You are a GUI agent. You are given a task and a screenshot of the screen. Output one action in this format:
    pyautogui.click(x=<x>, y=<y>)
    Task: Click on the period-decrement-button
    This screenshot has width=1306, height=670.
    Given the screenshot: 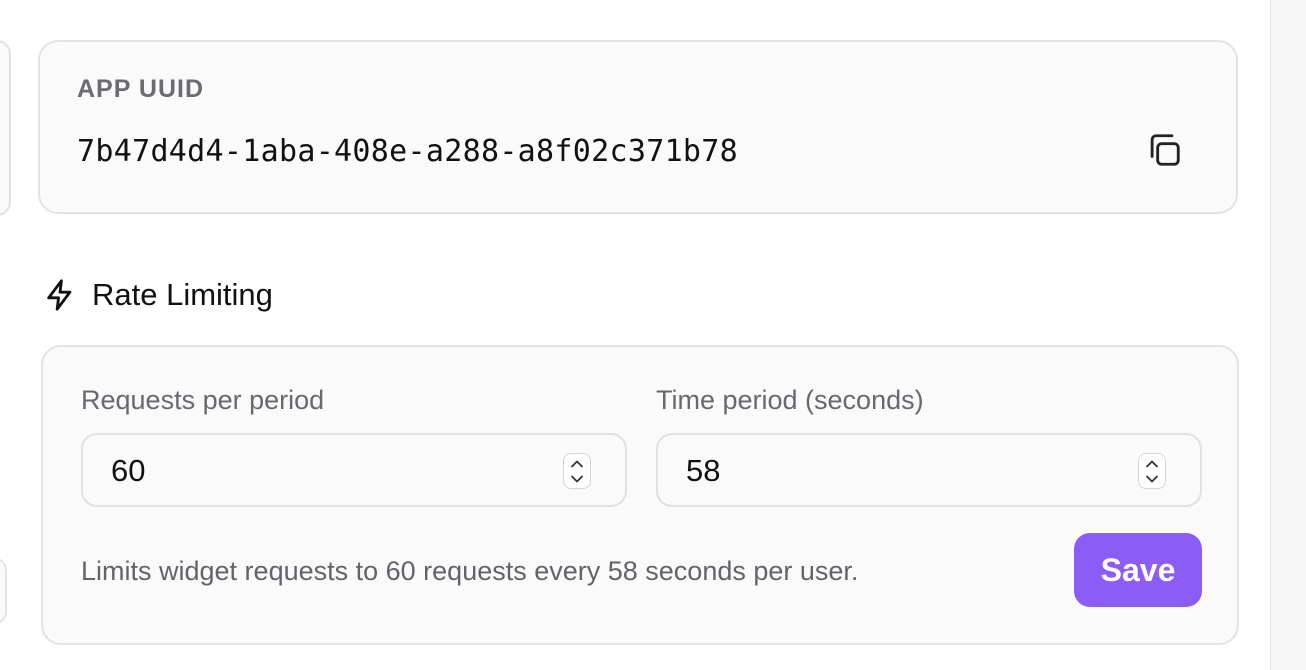 What is the action you would take?
    pyautogui.click(x=1152, y=478)
    